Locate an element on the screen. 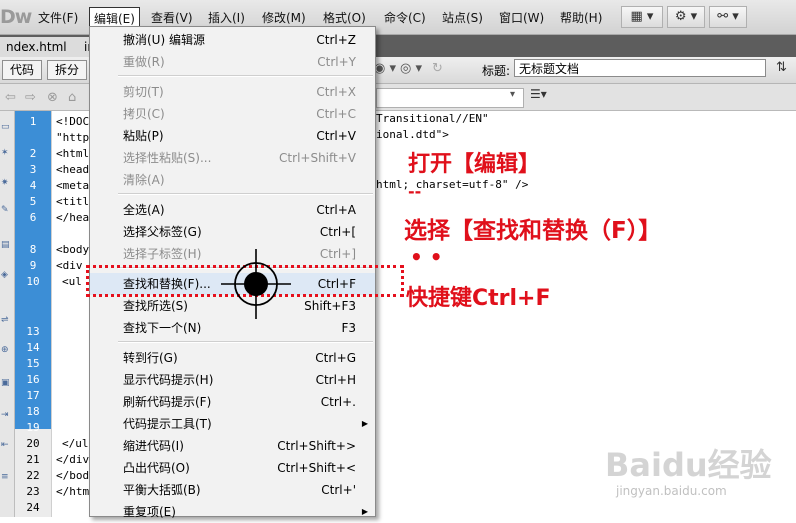  menu-item-copy: 拷贝(C) Ctrl+C is located at coordinates (232, 114).